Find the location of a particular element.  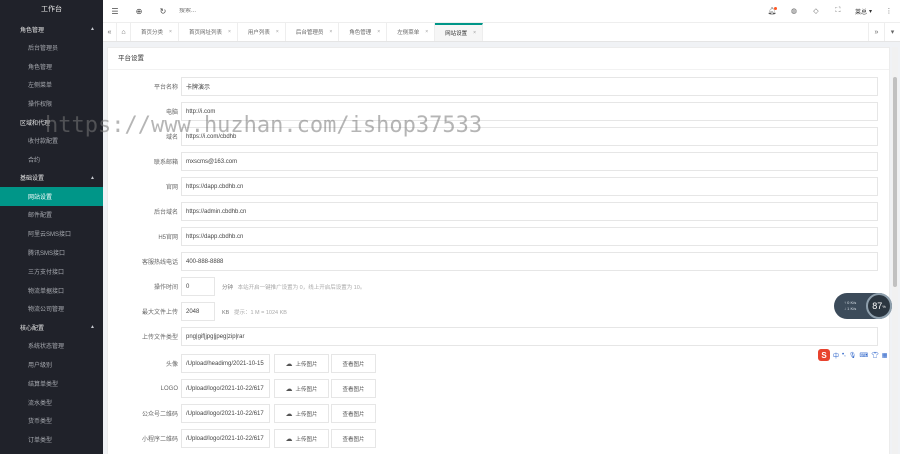

sidebar-item: 腾讯SMS接口 is located at coordinates (51, 252).